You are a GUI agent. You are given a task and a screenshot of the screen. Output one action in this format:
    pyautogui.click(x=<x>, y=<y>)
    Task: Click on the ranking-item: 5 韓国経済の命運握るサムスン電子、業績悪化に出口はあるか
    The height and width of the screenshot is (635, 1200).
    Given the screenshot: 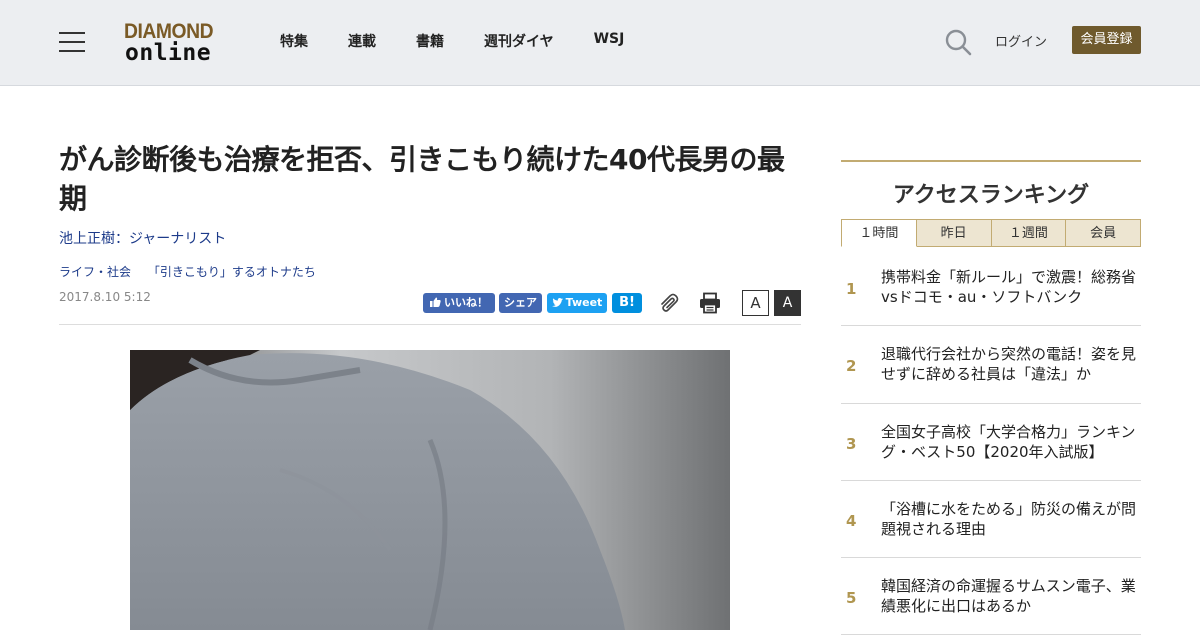 What is the action you would take?
    pyautogui.click(x=991, y=596)
    